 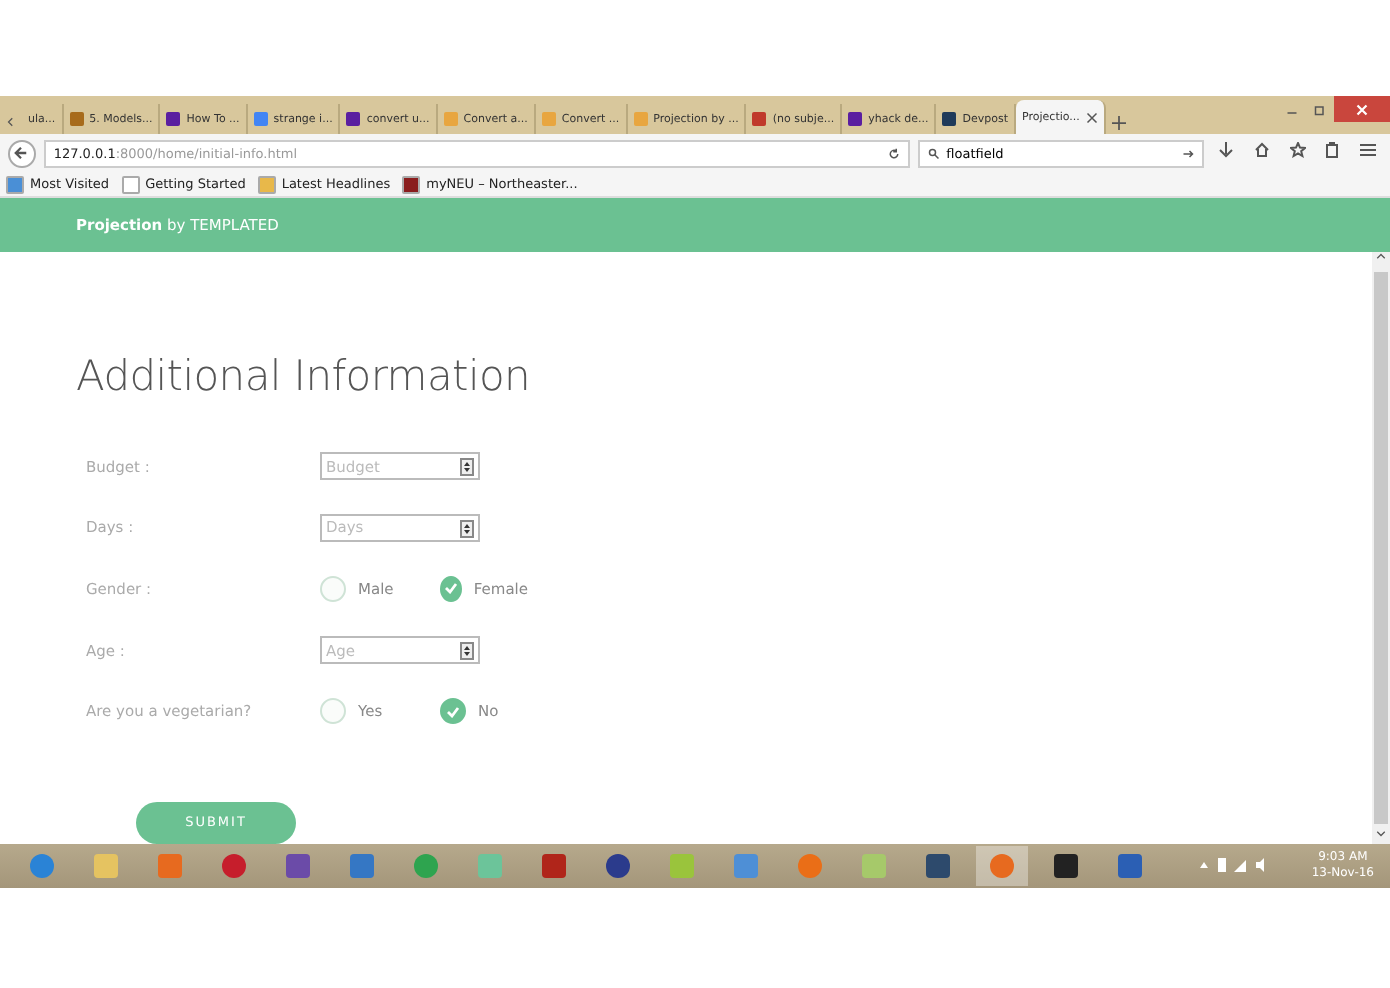 What do you see at coordinates (1320, 109) in the screenshot?
I see `restore-icon` at bounding box center [1320, 109].